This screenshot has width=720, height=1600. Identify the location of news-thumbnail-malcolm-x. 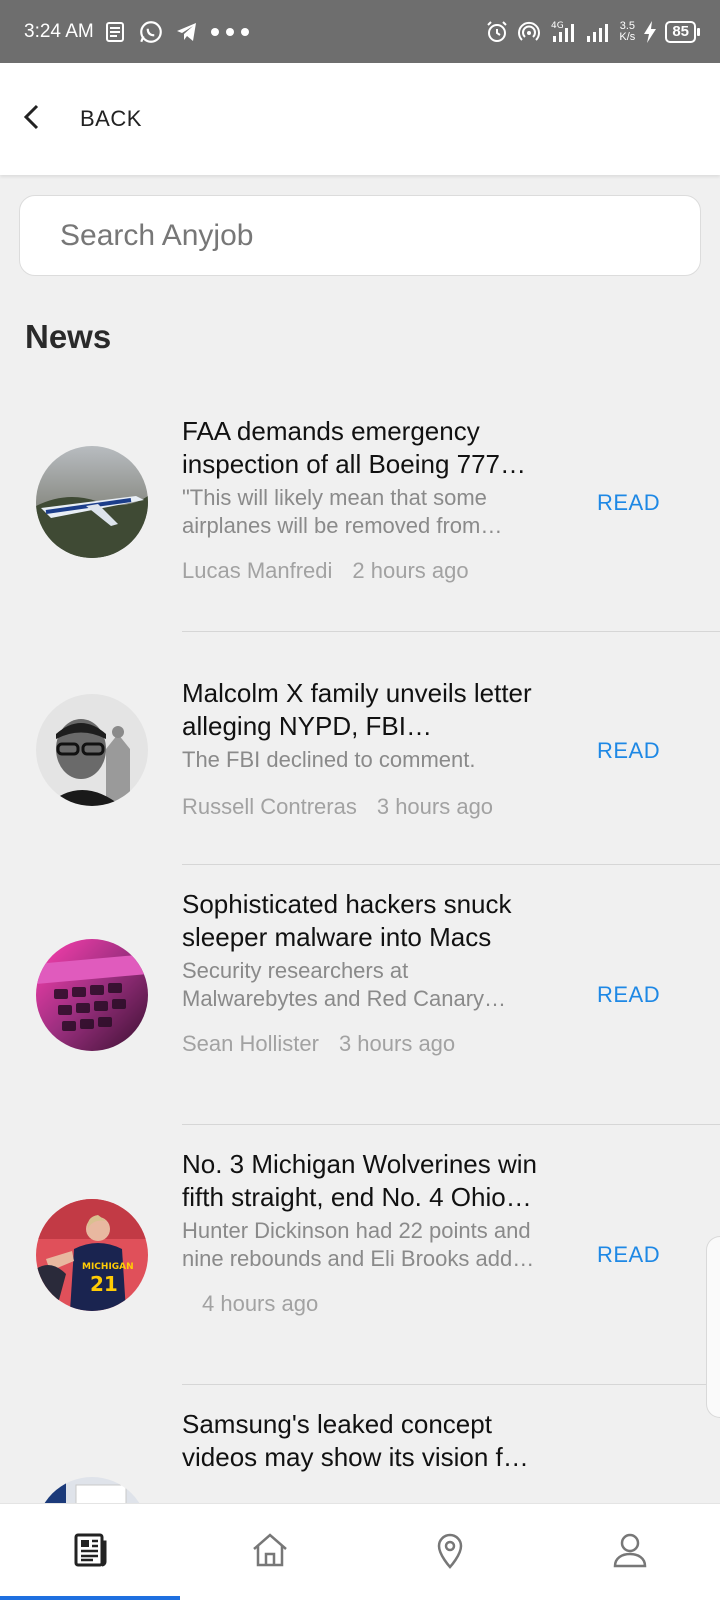
(92, 750).